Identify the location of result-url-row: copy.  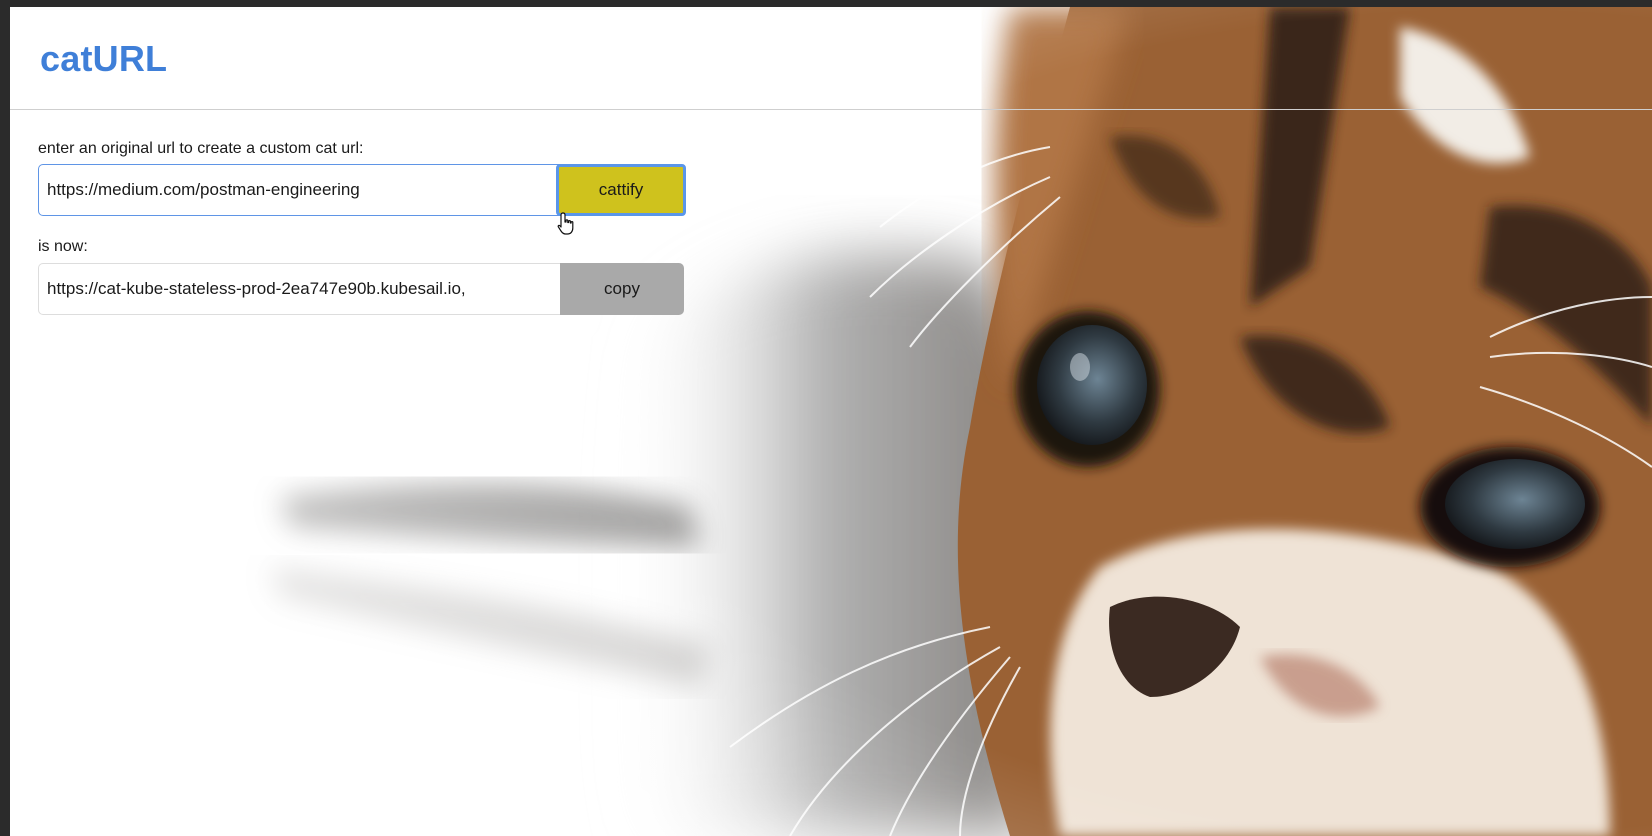
(361, 289).